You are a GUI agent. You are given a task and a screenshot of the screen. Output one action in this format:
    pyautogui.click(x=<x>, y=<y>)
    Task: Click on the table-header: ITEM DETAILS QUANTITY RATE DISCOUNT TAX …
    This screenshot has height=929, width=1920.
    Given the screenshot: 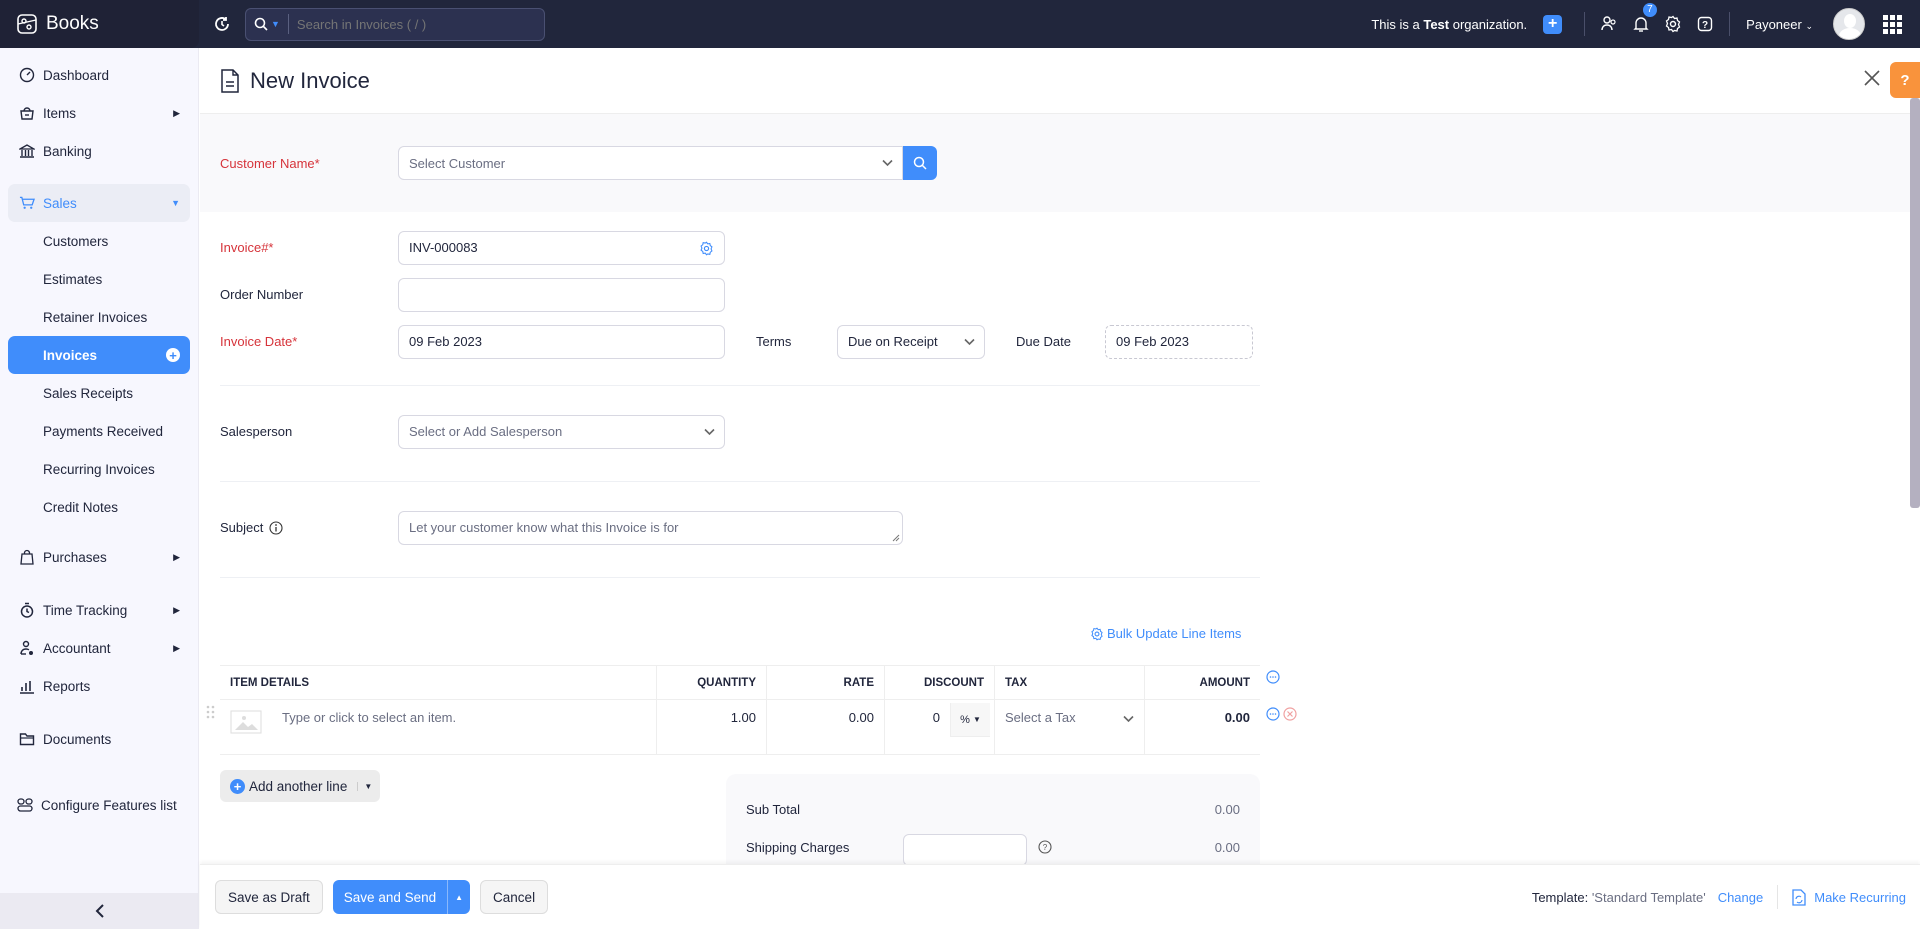 What is the action you would take?
    pyautogui.click(x=740, y=682)
    